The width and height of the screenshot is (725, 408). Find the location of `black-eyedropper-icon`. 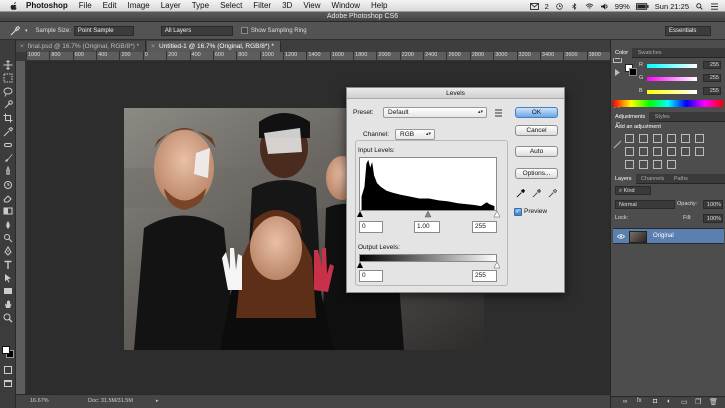

black-eyedropper-icon is located at coordinates (520, 193).